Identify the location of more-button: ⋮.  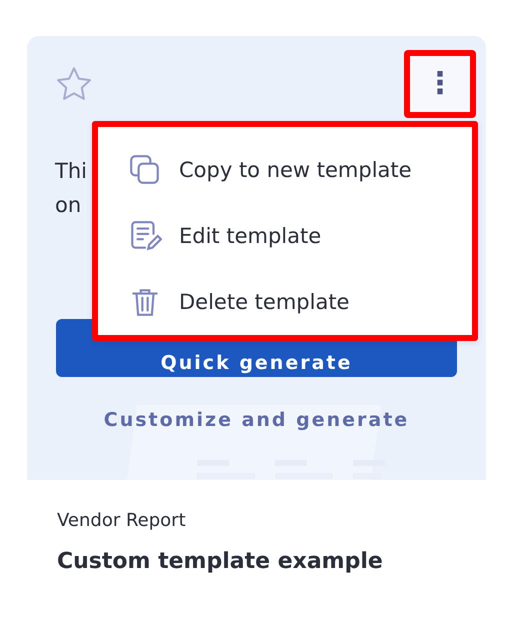
(440, 84).